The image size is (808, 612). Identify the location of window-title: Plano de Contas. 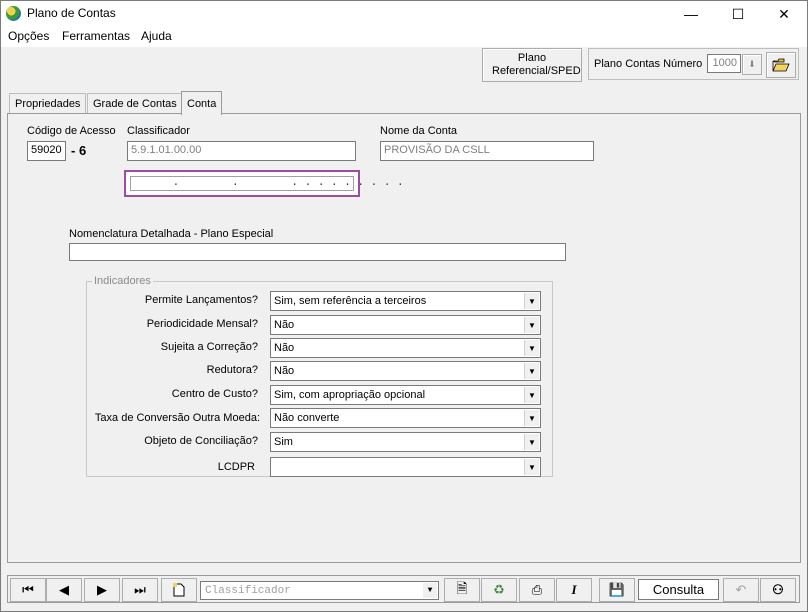
(71, 13).